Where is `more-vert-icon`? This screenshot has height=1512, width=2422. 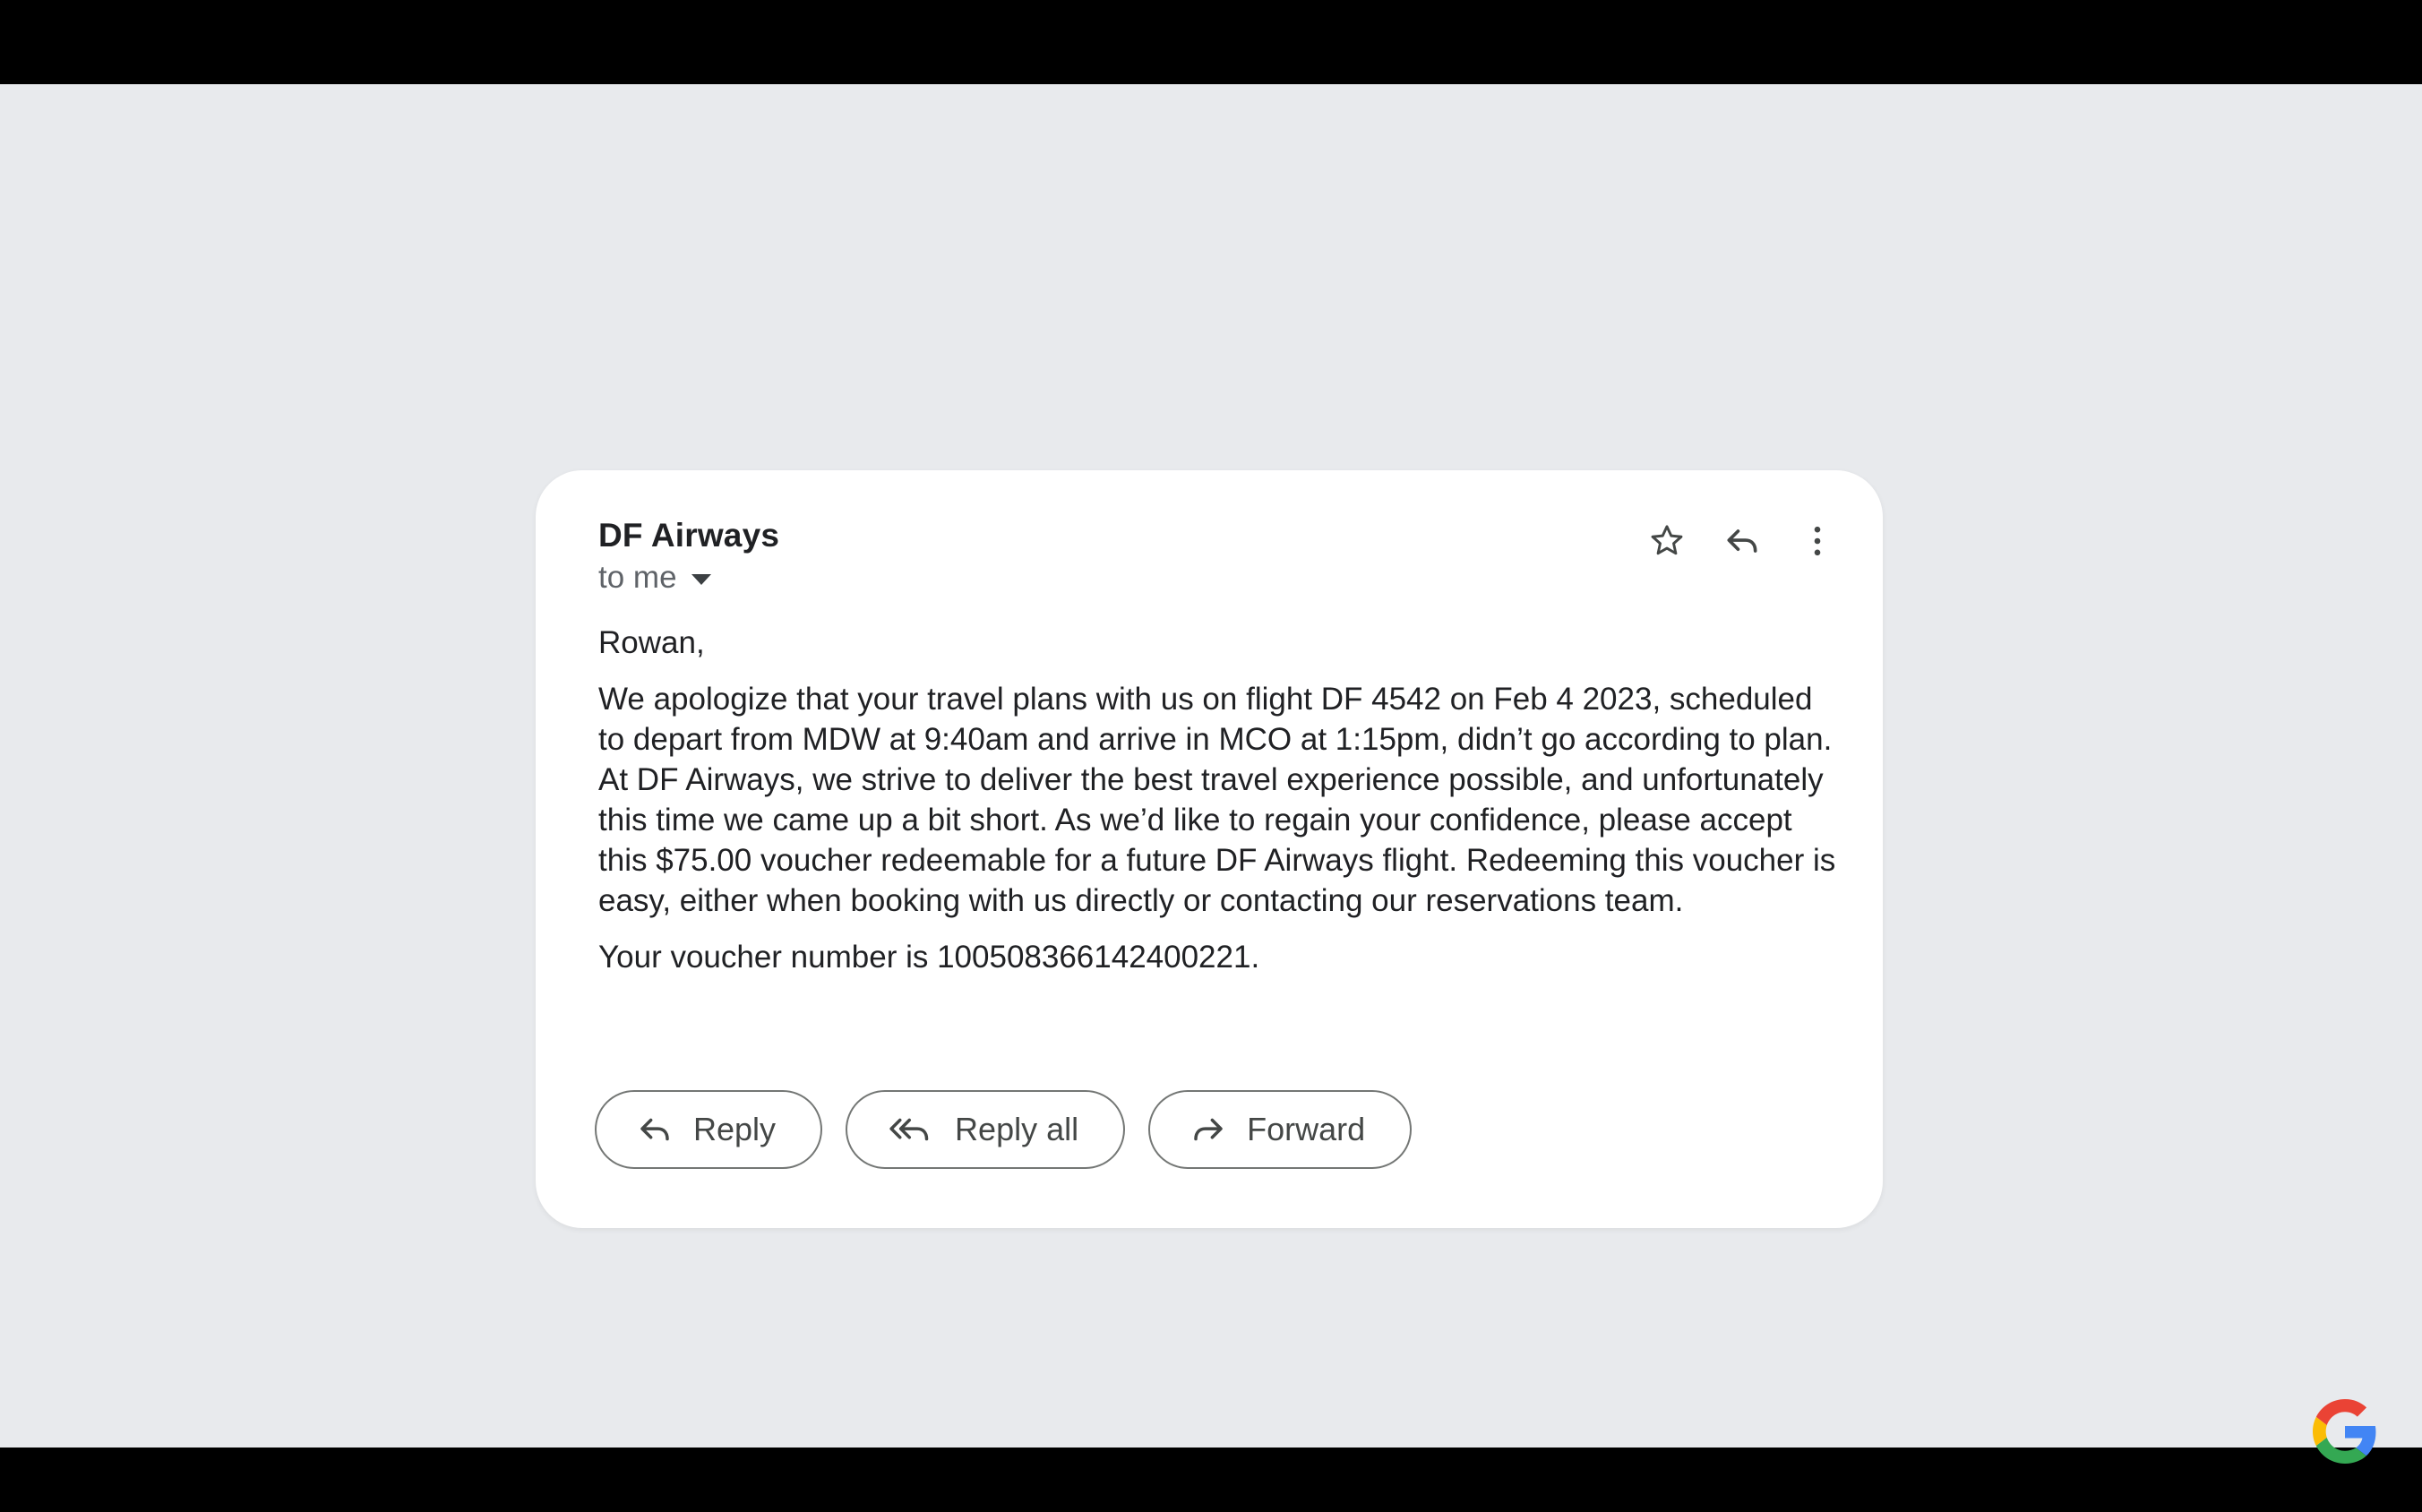 more-vert-icon is located at coordinates (1818, 541).